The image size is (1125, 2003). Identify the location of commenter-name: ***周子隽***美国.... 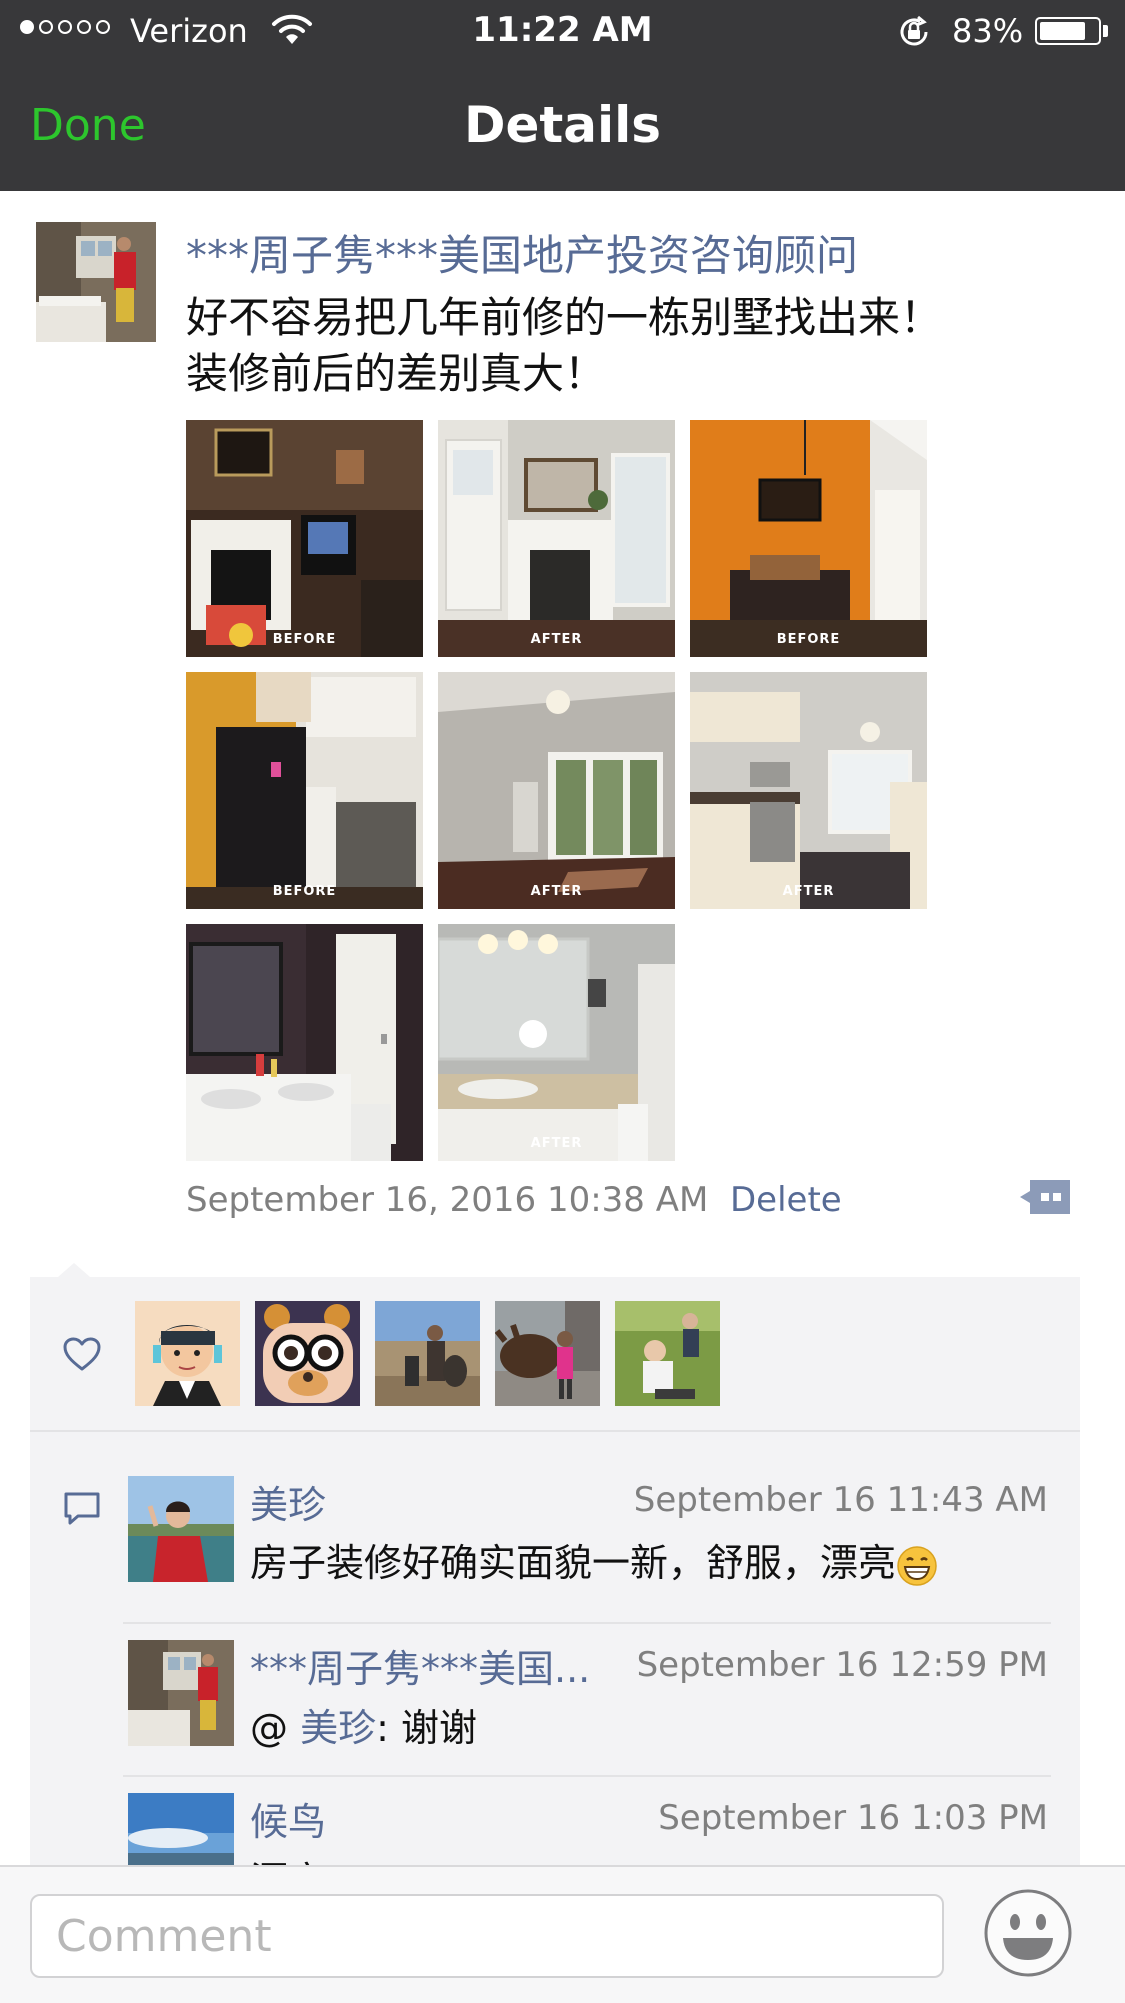
(420, 1665).